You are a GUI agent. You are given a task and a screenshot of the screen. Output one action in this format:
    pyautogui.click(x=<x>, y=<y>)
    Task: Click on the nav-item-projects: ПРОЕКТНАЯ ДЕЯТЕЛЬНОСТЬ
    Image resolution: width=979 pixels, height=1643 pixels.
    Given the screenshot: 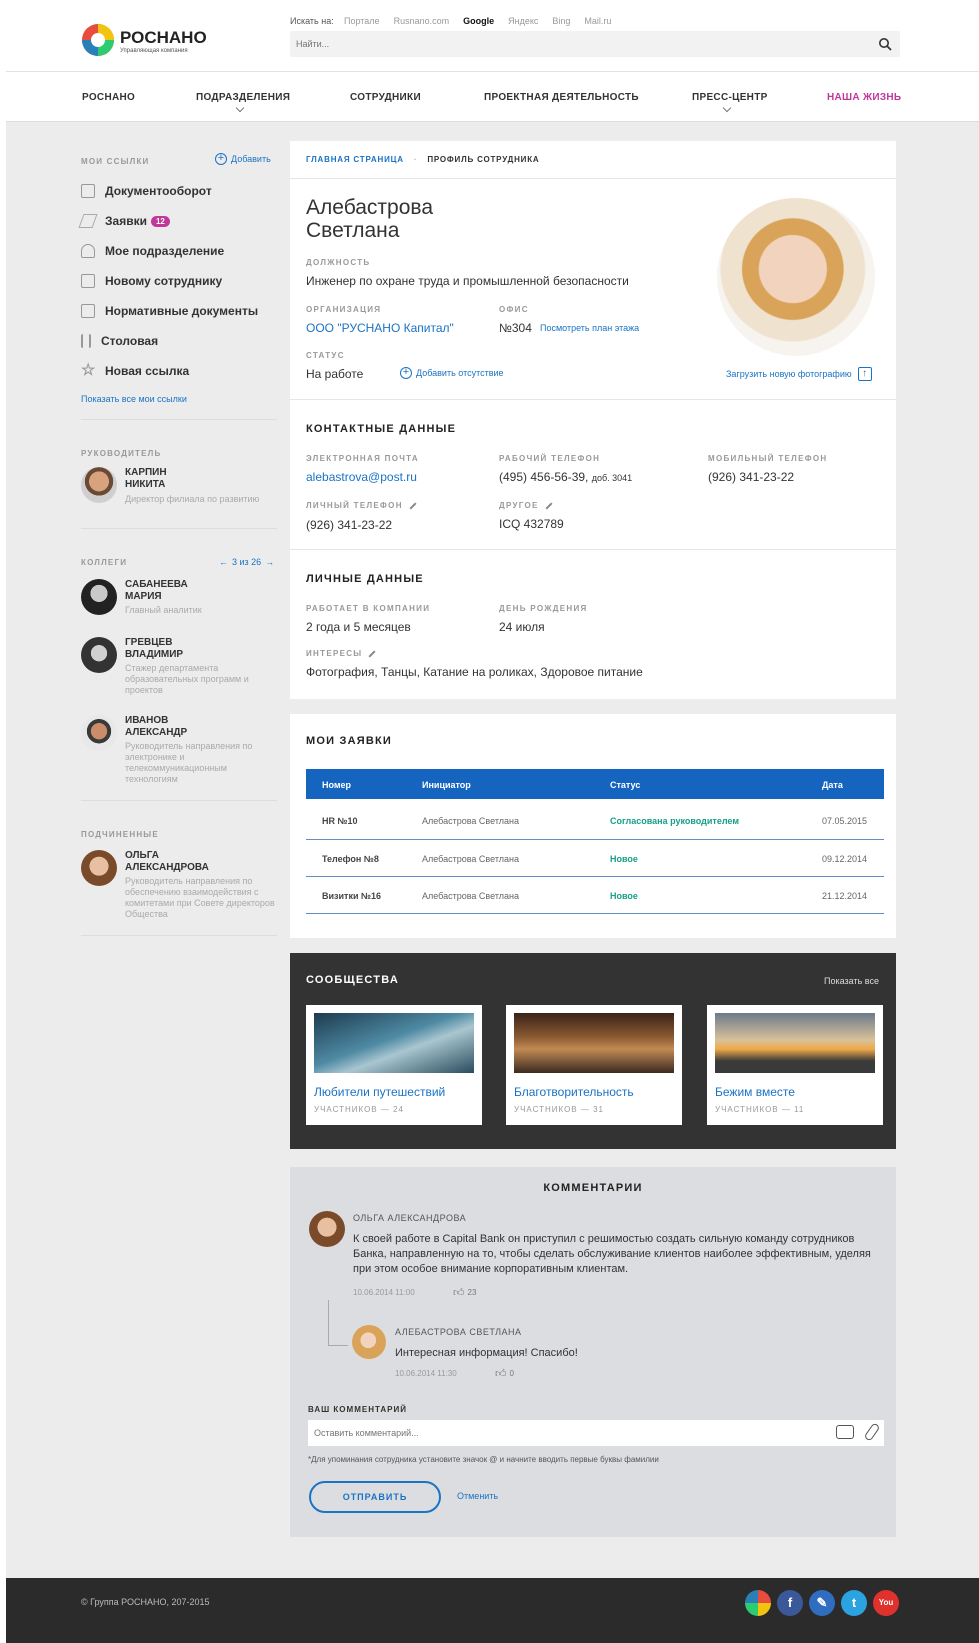 What is the action you would take?
    pyautogui.click(x=561, y=97)
    